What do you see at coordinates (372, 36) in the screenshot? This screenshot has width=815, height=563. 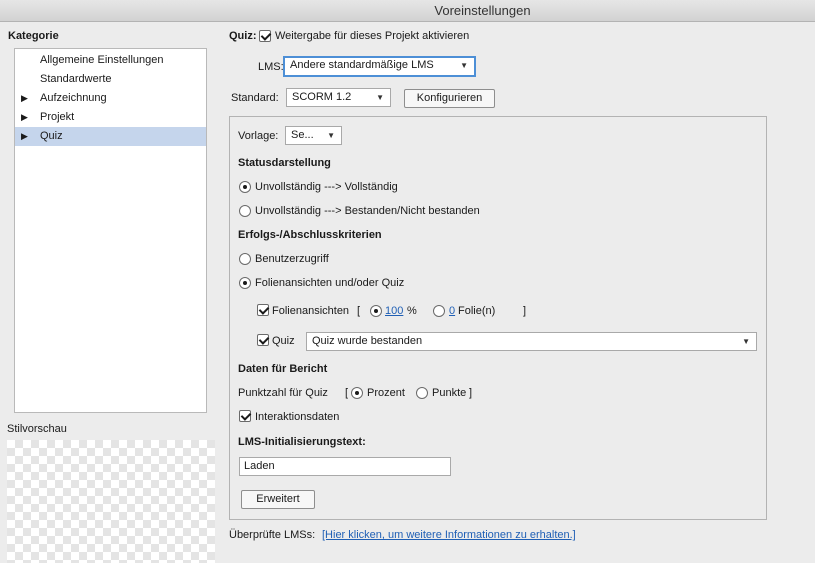 I see `enable-reporting-label: Weitergabe für dieses Projekt aktivieren` at bounding box center [372, 36].